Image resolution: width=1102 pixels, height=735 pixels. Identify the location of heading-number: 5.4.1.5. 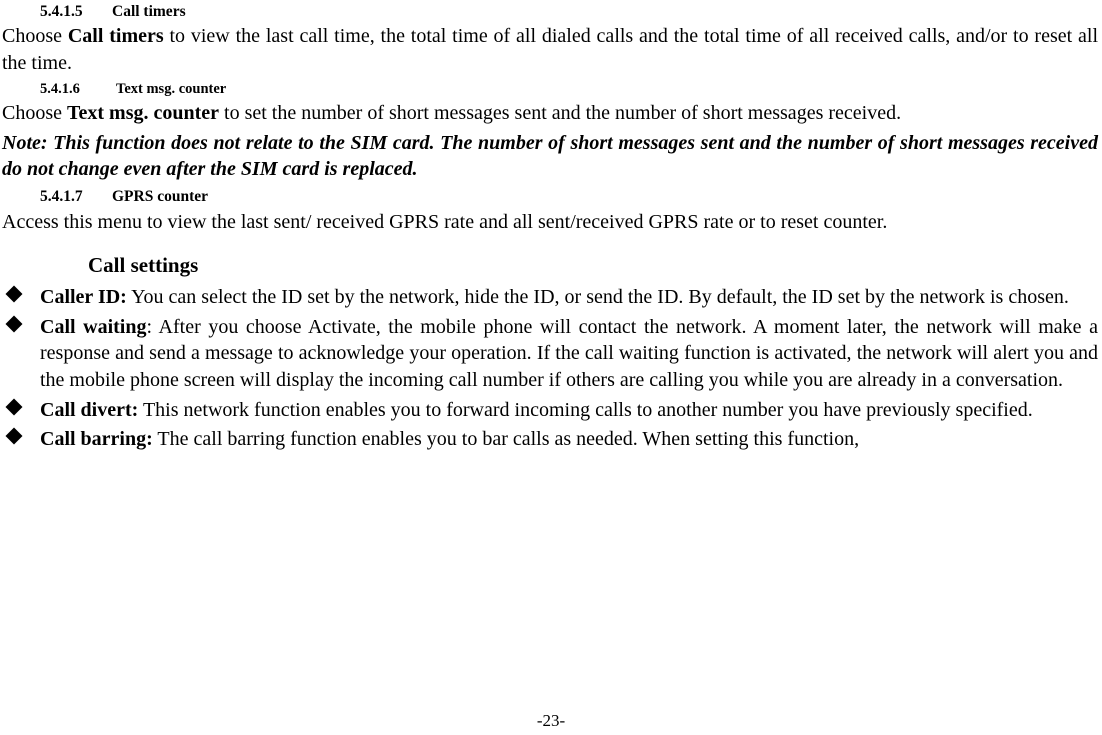
(61, 11).